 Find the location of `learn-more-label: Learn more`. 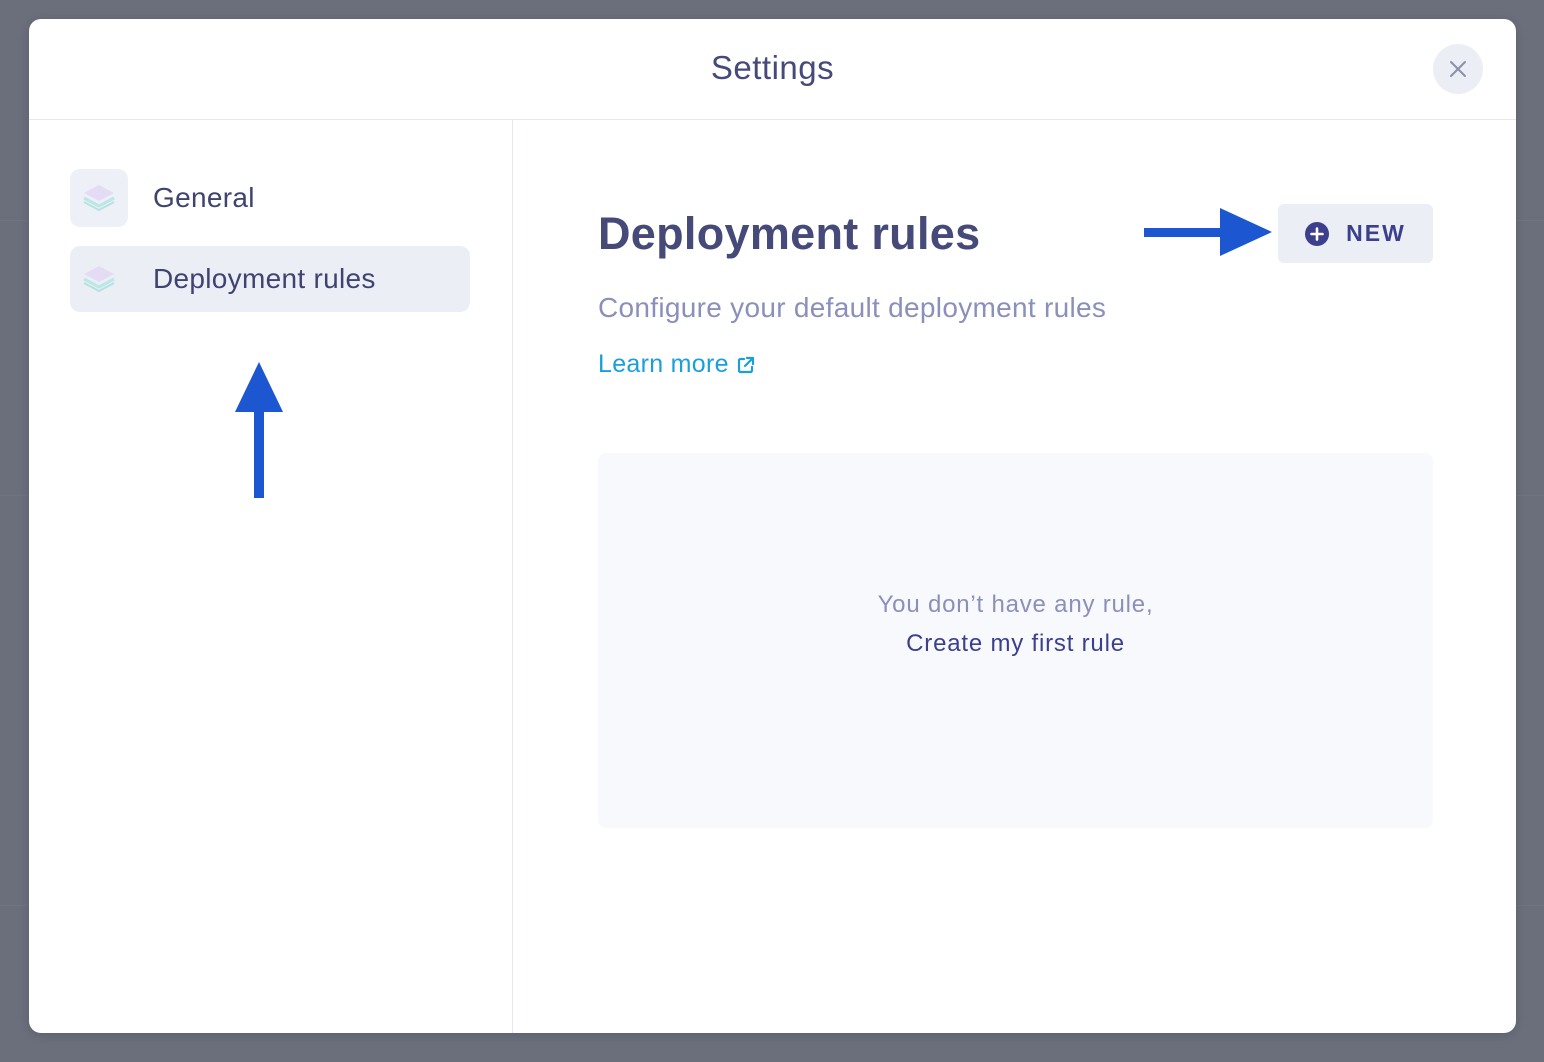

learn-more-label: Learn more is located at coordinates (663, 364).